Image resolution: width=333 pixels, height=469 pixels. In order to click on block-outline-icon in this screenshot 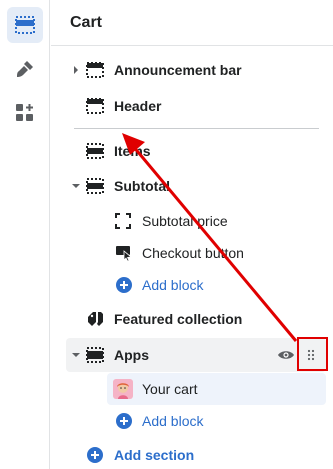, I will do `click(123, 221)`.